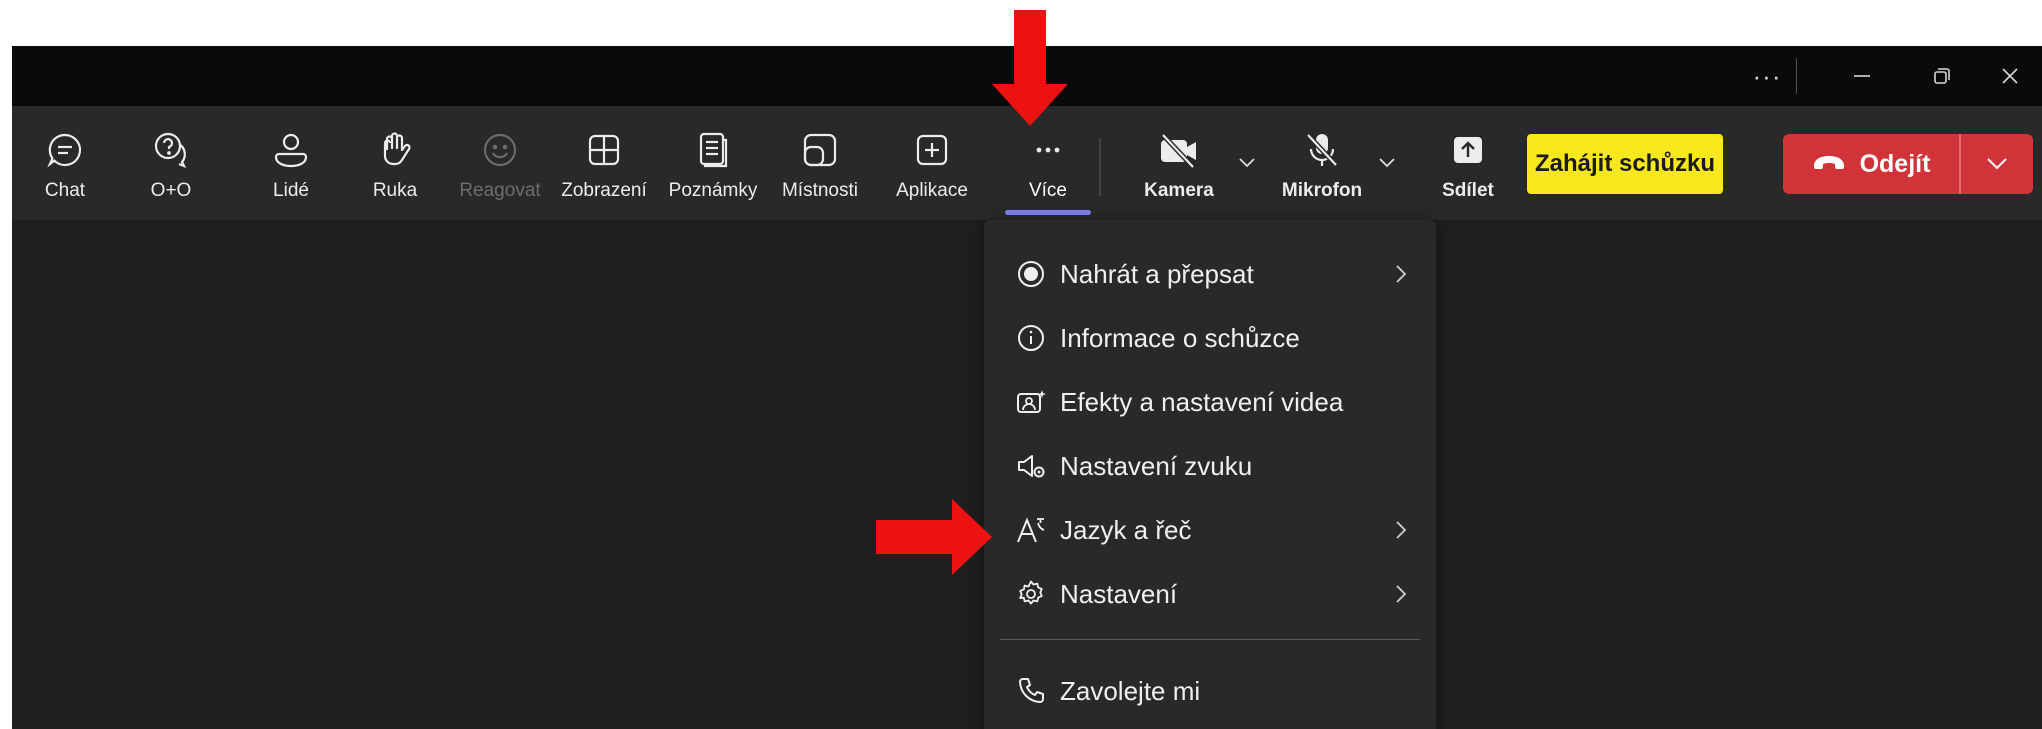 Image resolution: width=2042 pixels, height=729 pixels. Describe the element at coordinates (1031, 530) in the screenshot. I see `language-icon` at that location.